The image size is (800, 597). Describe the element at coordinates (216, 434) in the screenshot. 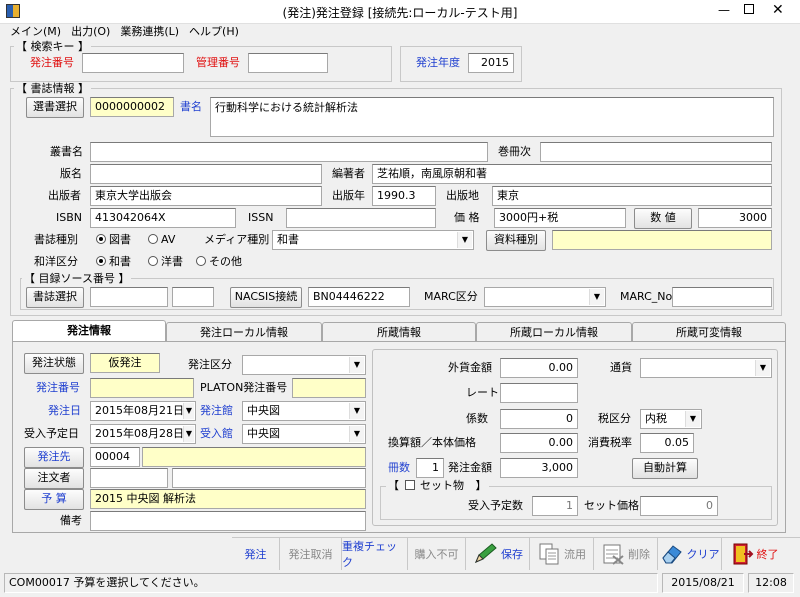

I see `recv-lib-label: 受入館` at that location.